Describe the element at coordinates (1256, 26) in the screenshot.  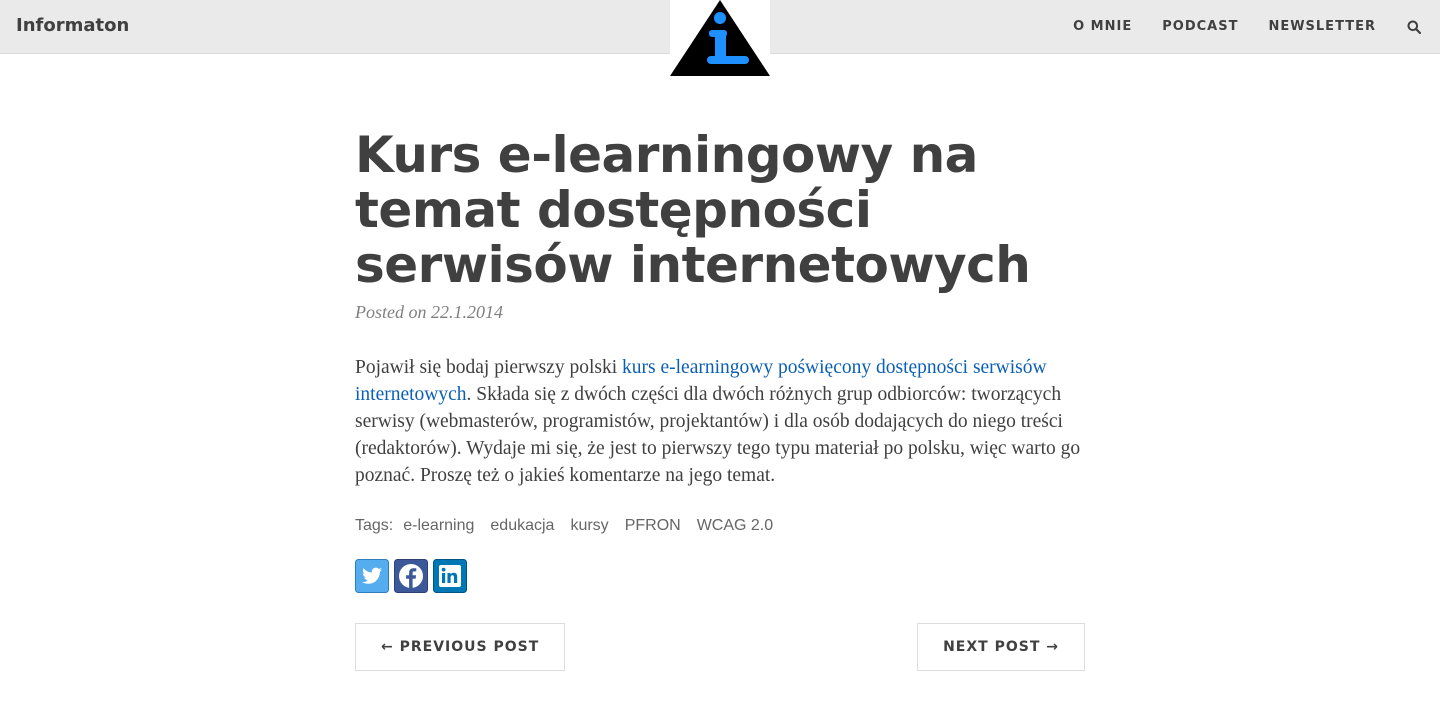
I see `main-nav: O MNIE PODCAST NEWSLETTER` at that location.